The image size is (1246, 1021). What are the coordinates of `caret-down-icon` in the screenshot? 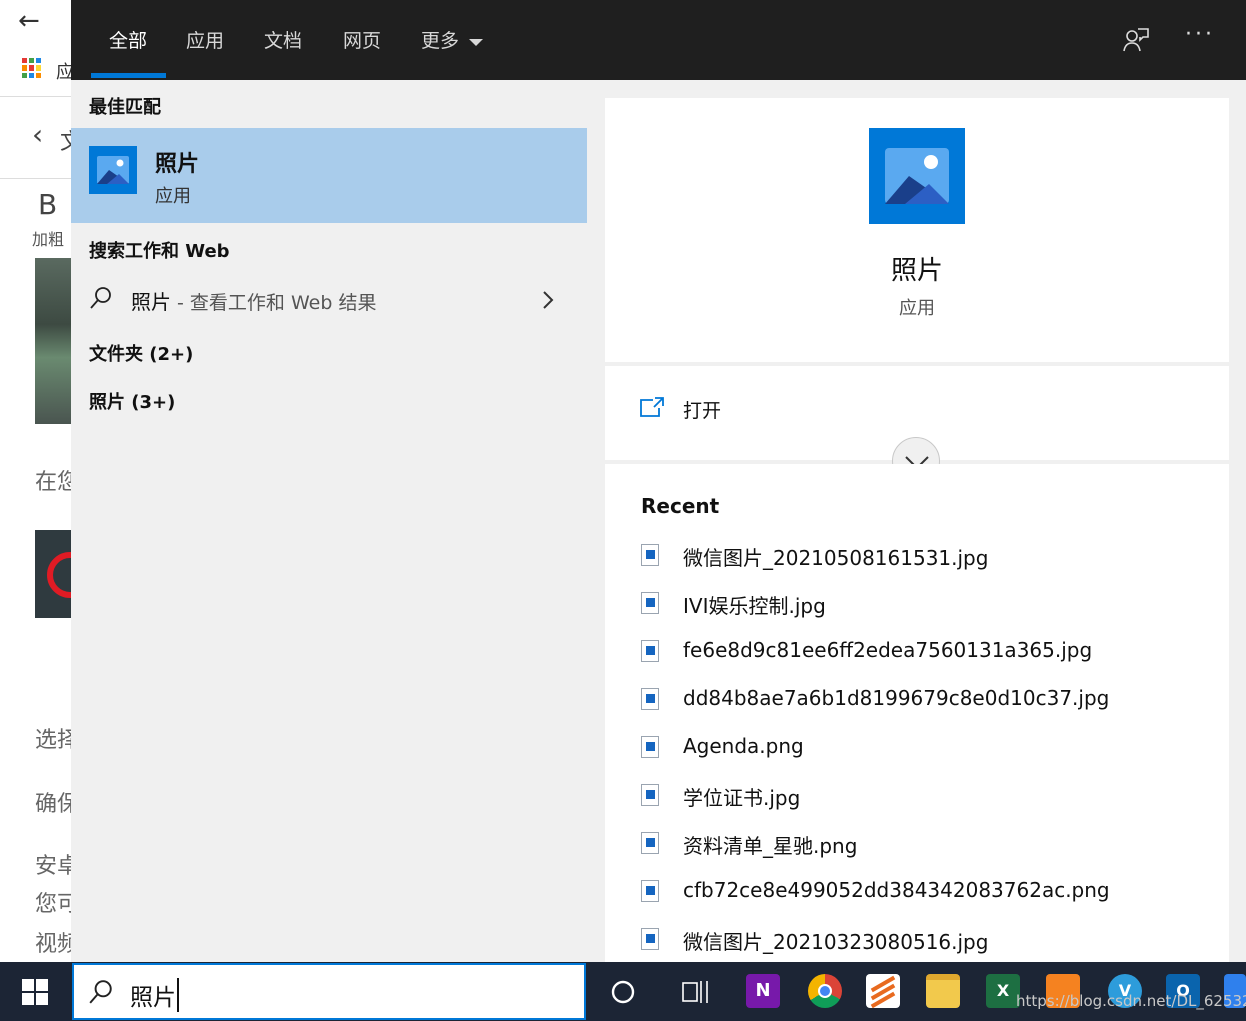 It's located at (476, 42).